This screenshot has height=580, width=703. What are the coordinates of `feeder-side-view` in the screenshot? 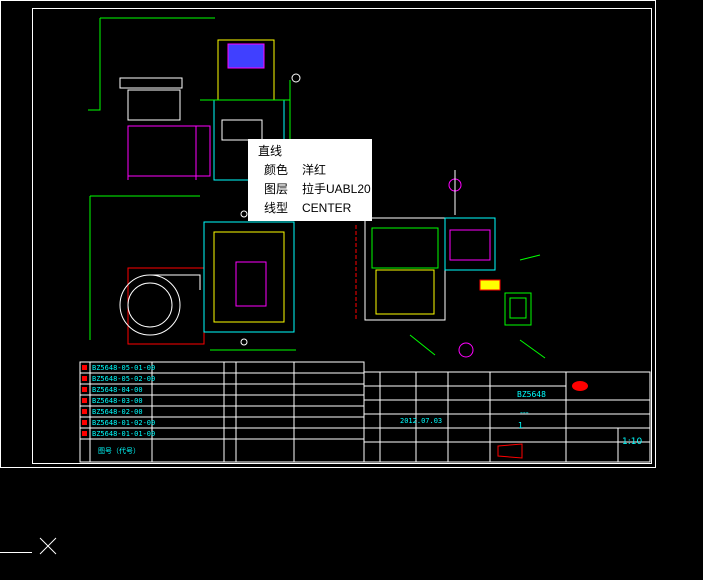 It's located at (450, 264).